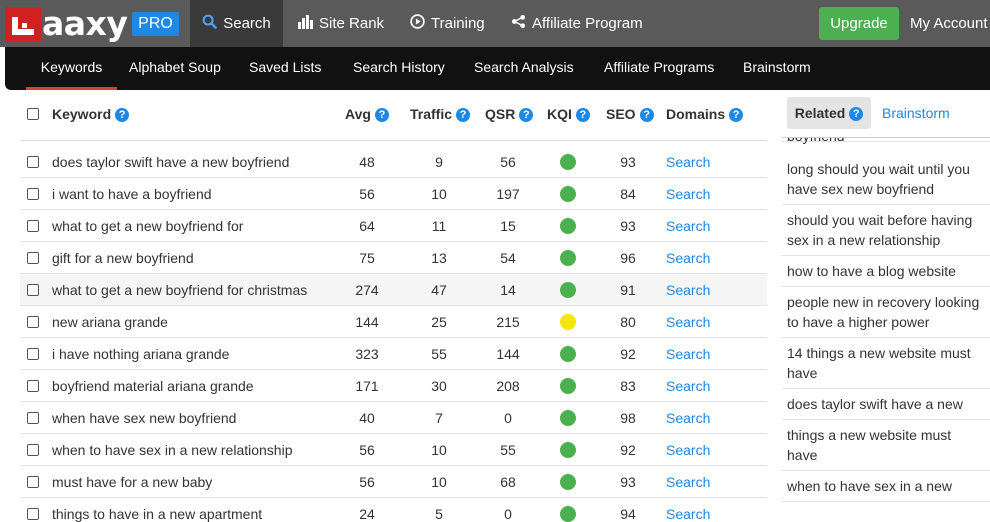 This screenshot has height=522, width=990. Describe the element at coordinates (367, 258) in the screenshot. I see `avg-cell: 75` at that location.